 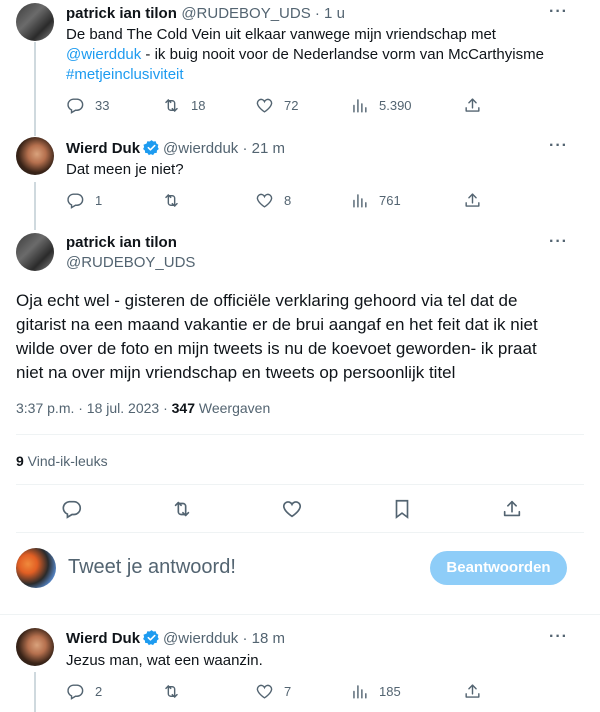 What do you see at coordinates (87, 105) in the screenshot?
I see `reply-button: 33` at bounding box center [87, 105].